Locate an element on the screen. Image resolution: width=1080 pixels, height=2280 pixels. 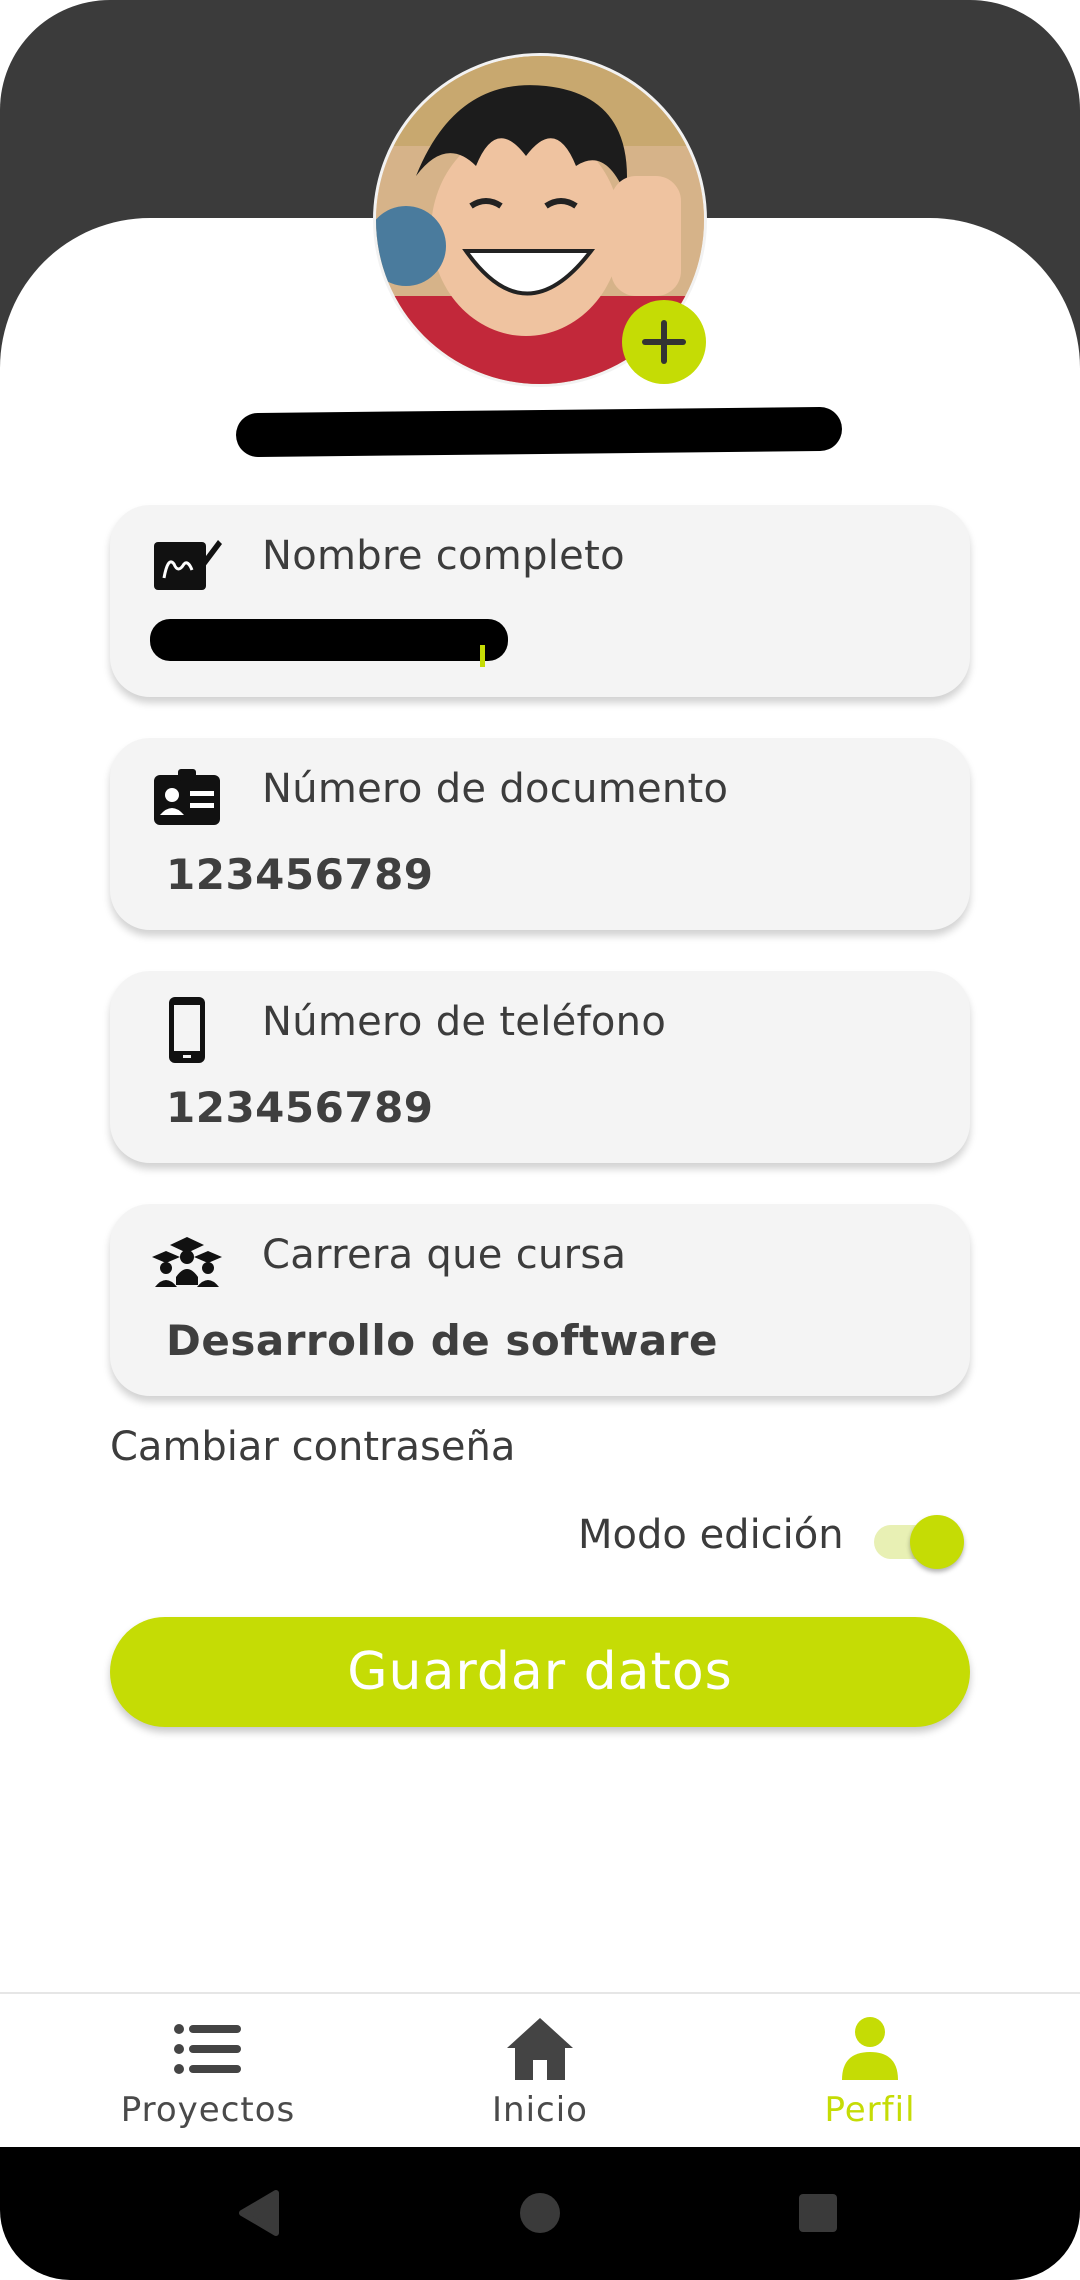
edit-mode-toggle is located at coordinates (917, 1542).